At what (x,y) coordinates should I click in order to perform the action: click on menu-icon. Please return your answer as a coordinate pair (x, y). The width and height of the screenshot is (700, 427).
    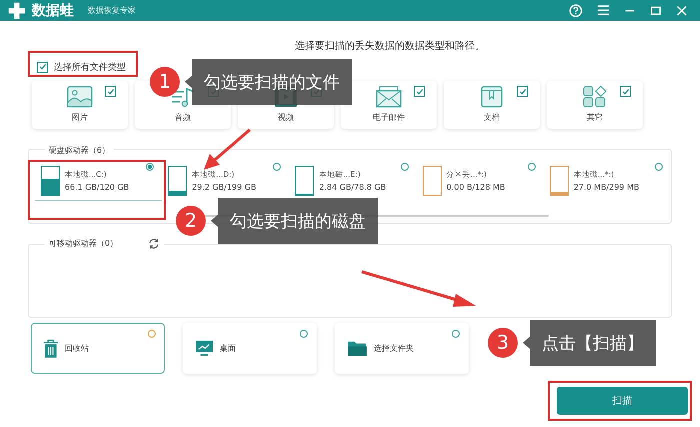
    Looking at the image, I should click on (603, 10).